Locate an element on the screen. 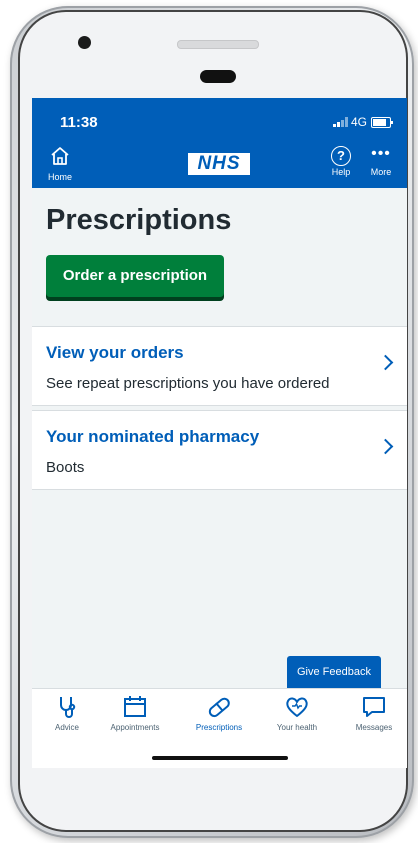 Image resolution: width=418 pixels, height=843 pixels. more-label: More is located at coordinates (381, 172).